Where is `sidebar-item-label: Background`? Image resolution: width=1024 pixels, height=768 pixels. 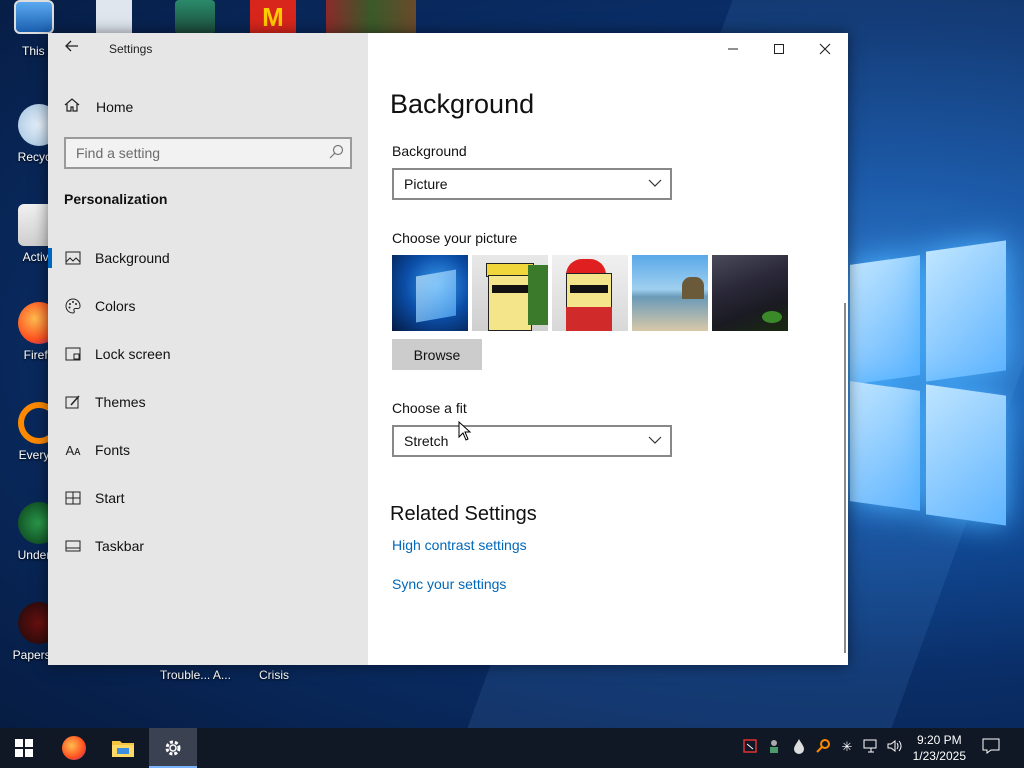 sidebar-item-label: Background is located at coordinates (132, 258).